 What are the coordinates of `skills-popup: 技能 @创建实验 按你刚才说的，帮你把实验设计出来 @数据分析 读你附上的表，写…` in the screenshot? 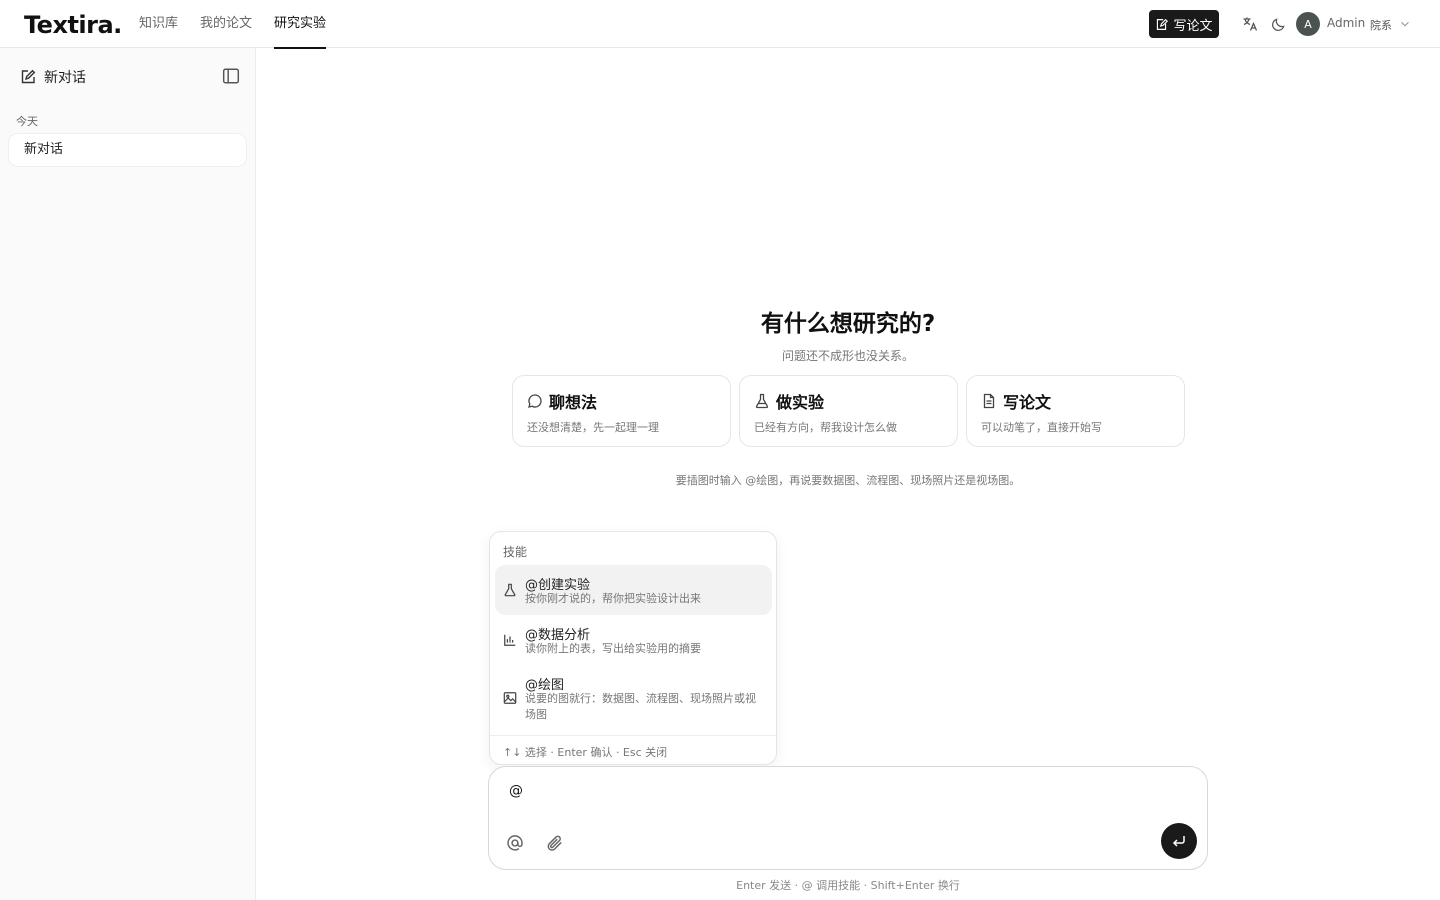 It's located at (633, 648).